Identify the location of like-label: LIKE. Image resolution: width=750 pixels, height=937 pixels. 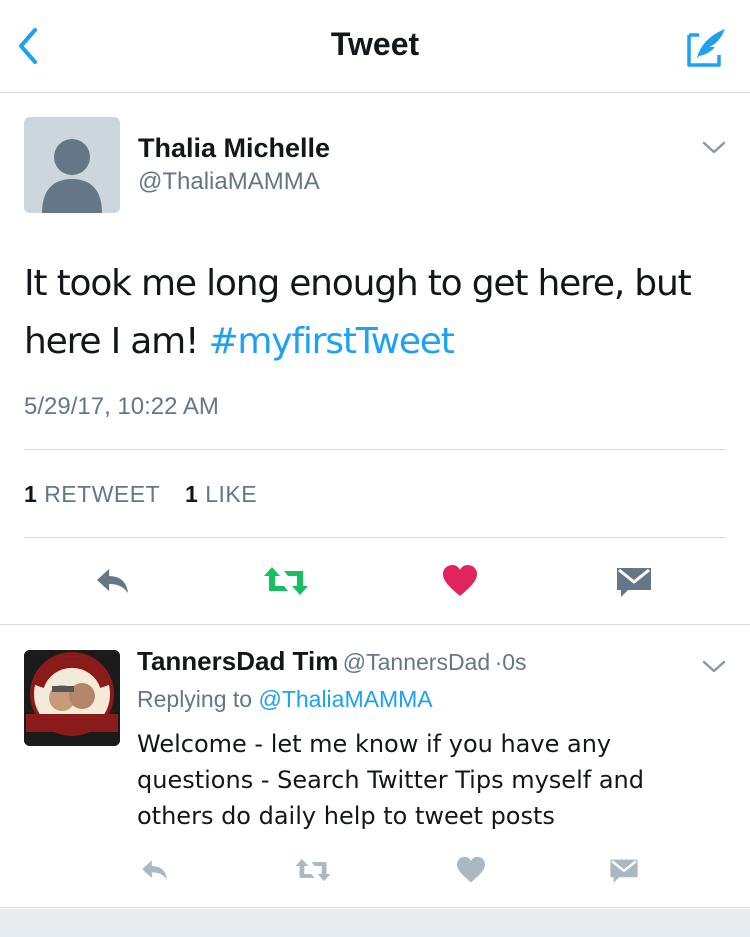
(231, 494).